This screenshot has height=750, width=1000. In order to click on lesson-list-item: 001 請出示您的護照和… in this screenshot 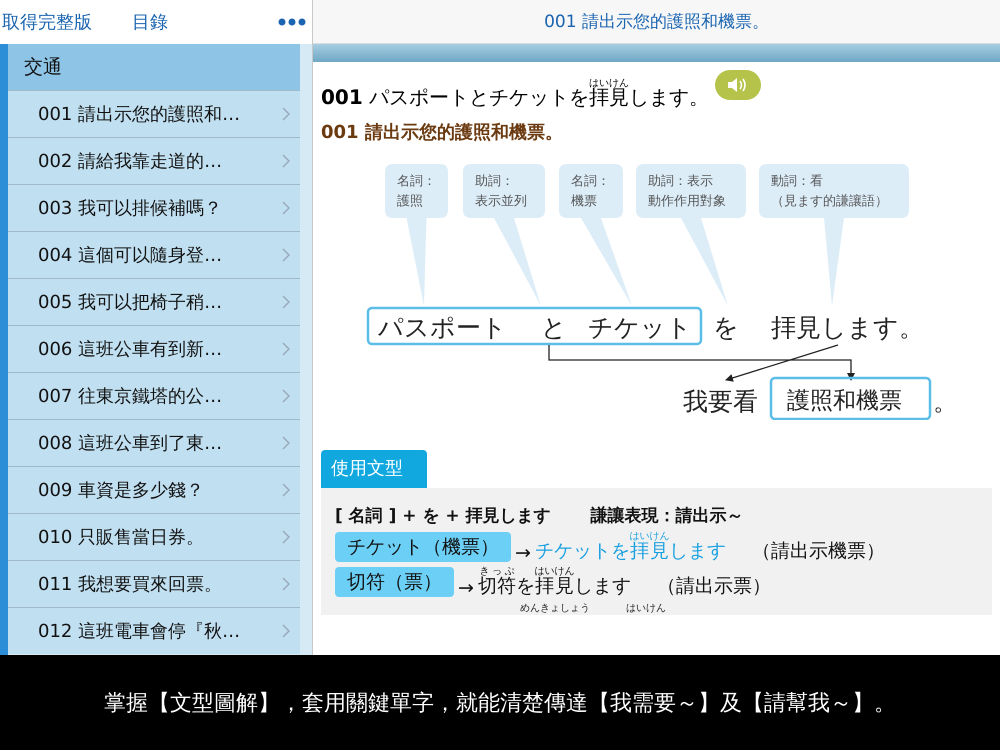, I will do `click(154, 113)`.